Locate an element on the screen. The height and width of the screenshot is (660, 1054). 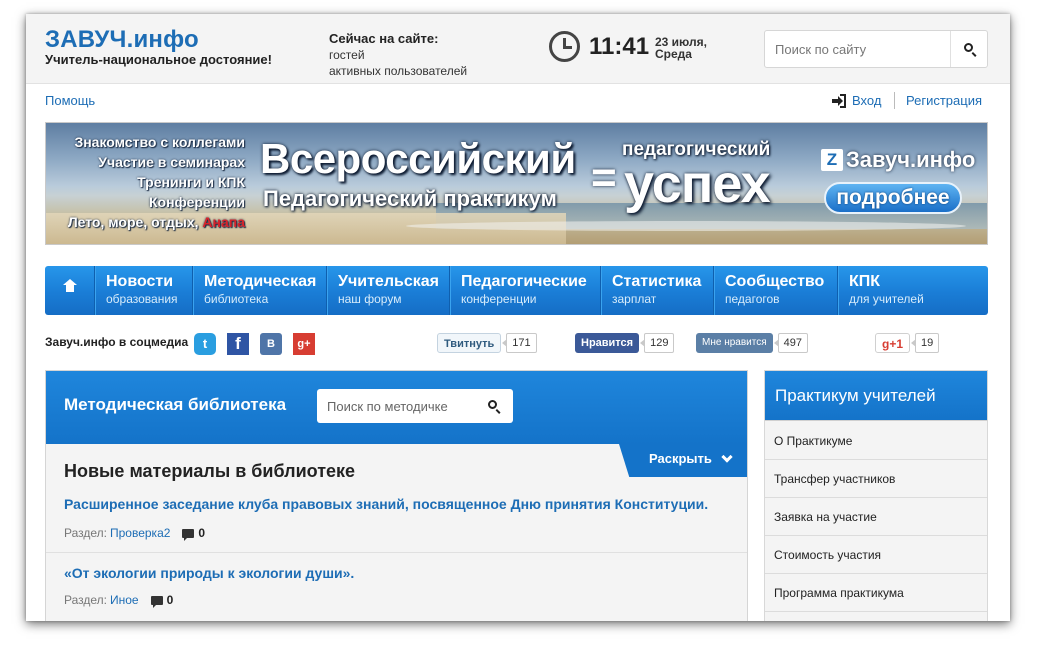
social-label: Завуч.инфо в соцмедиа is located at coordinates (117, 342).